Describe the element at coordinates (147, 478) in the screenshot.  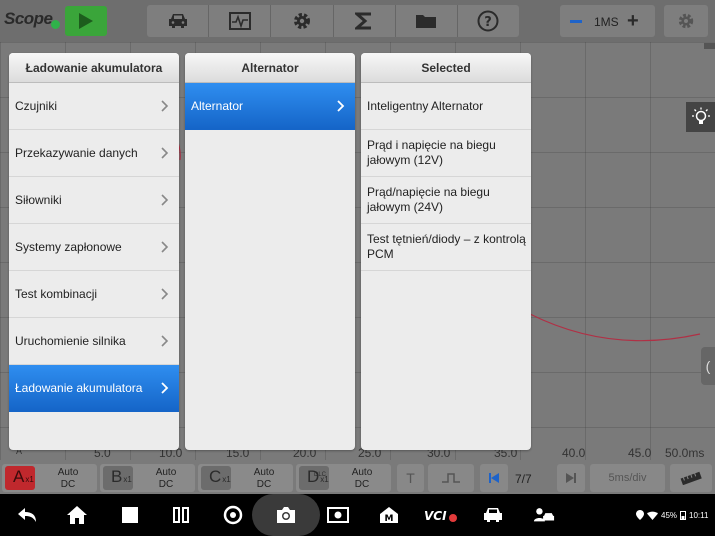
I see `channel-b-button: Bx1 Auto DC` at that location.